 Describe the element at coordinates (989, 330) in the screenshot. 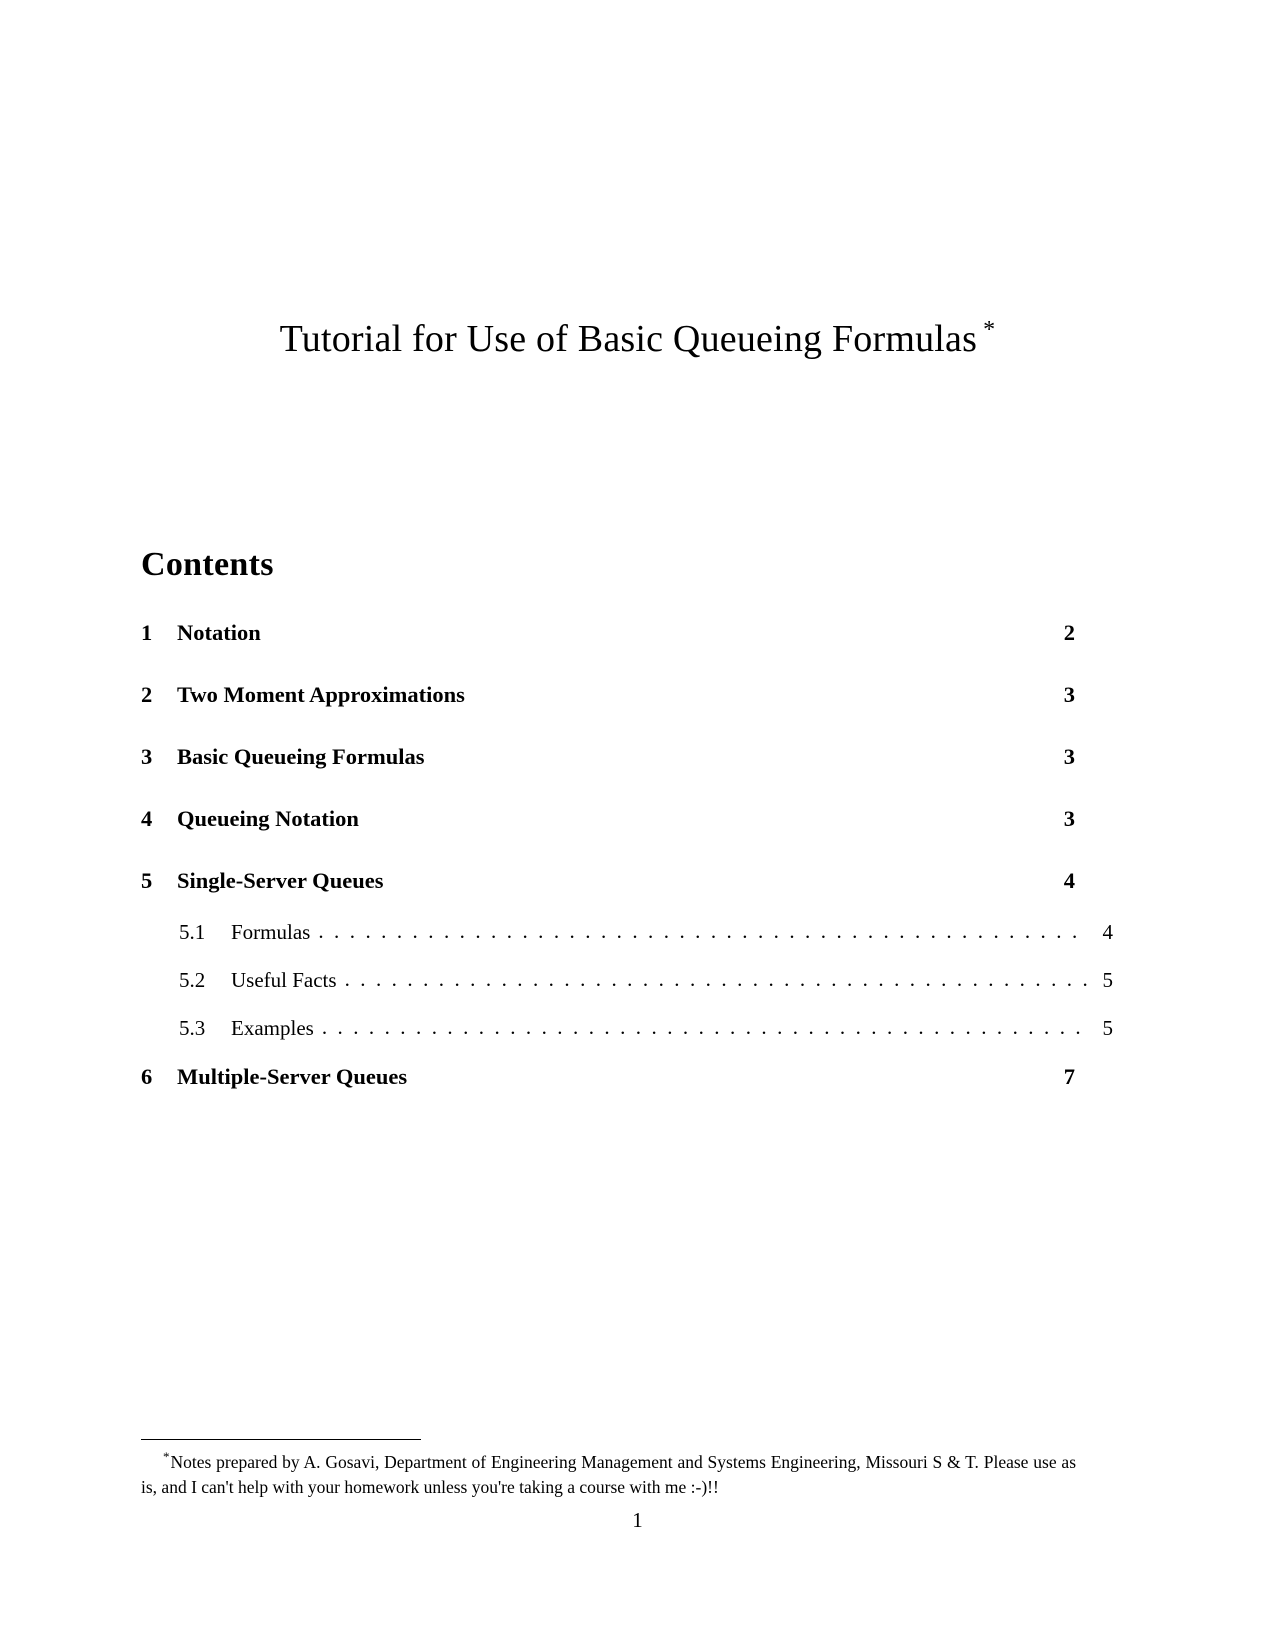

I see `title-footnote-marker: *` at that location.